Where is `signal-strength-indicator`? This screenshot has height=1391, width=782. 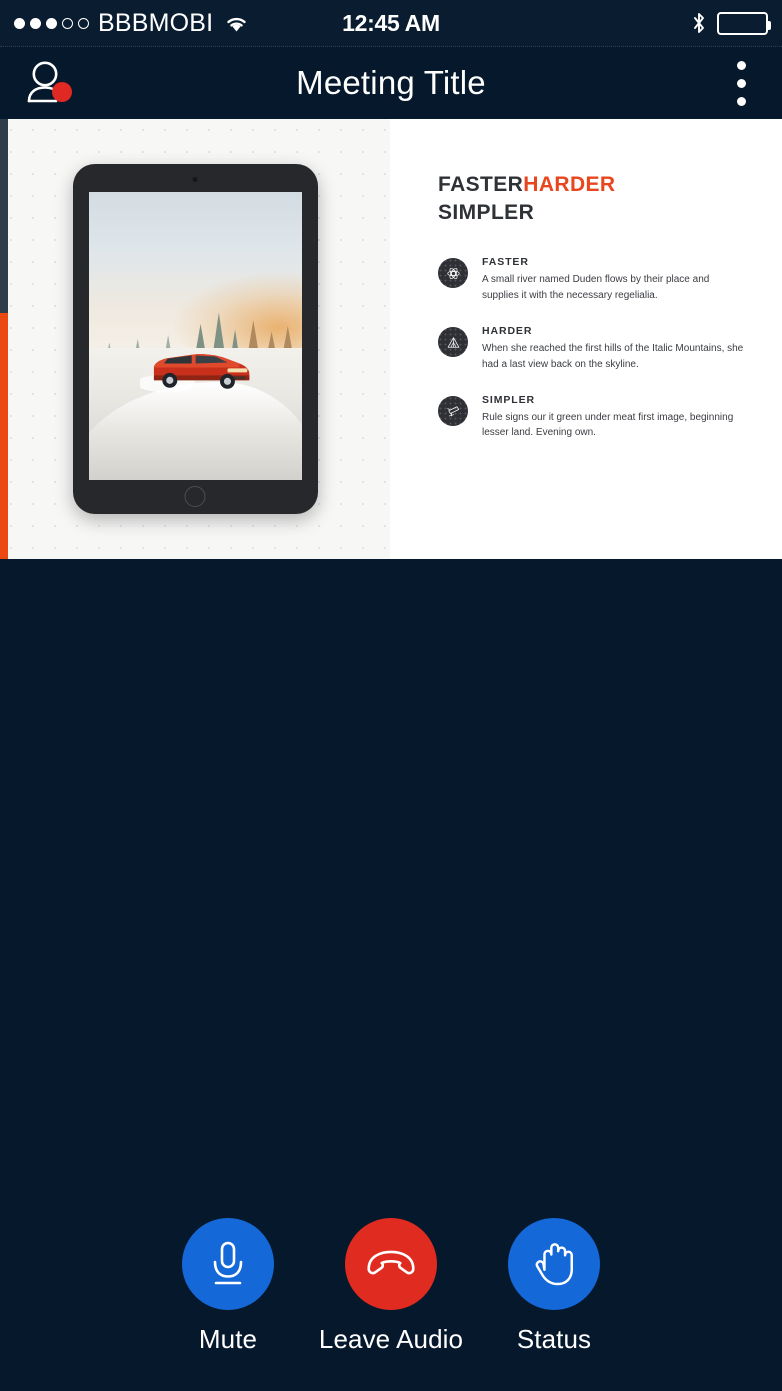 signal-strength-indicator is located at coordinates (51, 23).